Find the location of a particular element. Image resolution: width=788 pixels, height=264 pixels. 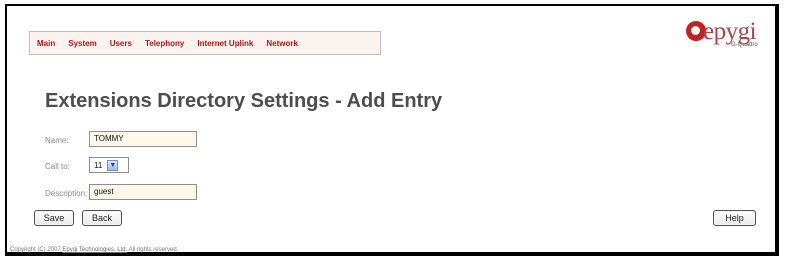

help-button: Help is located at coordinates (734, 218).